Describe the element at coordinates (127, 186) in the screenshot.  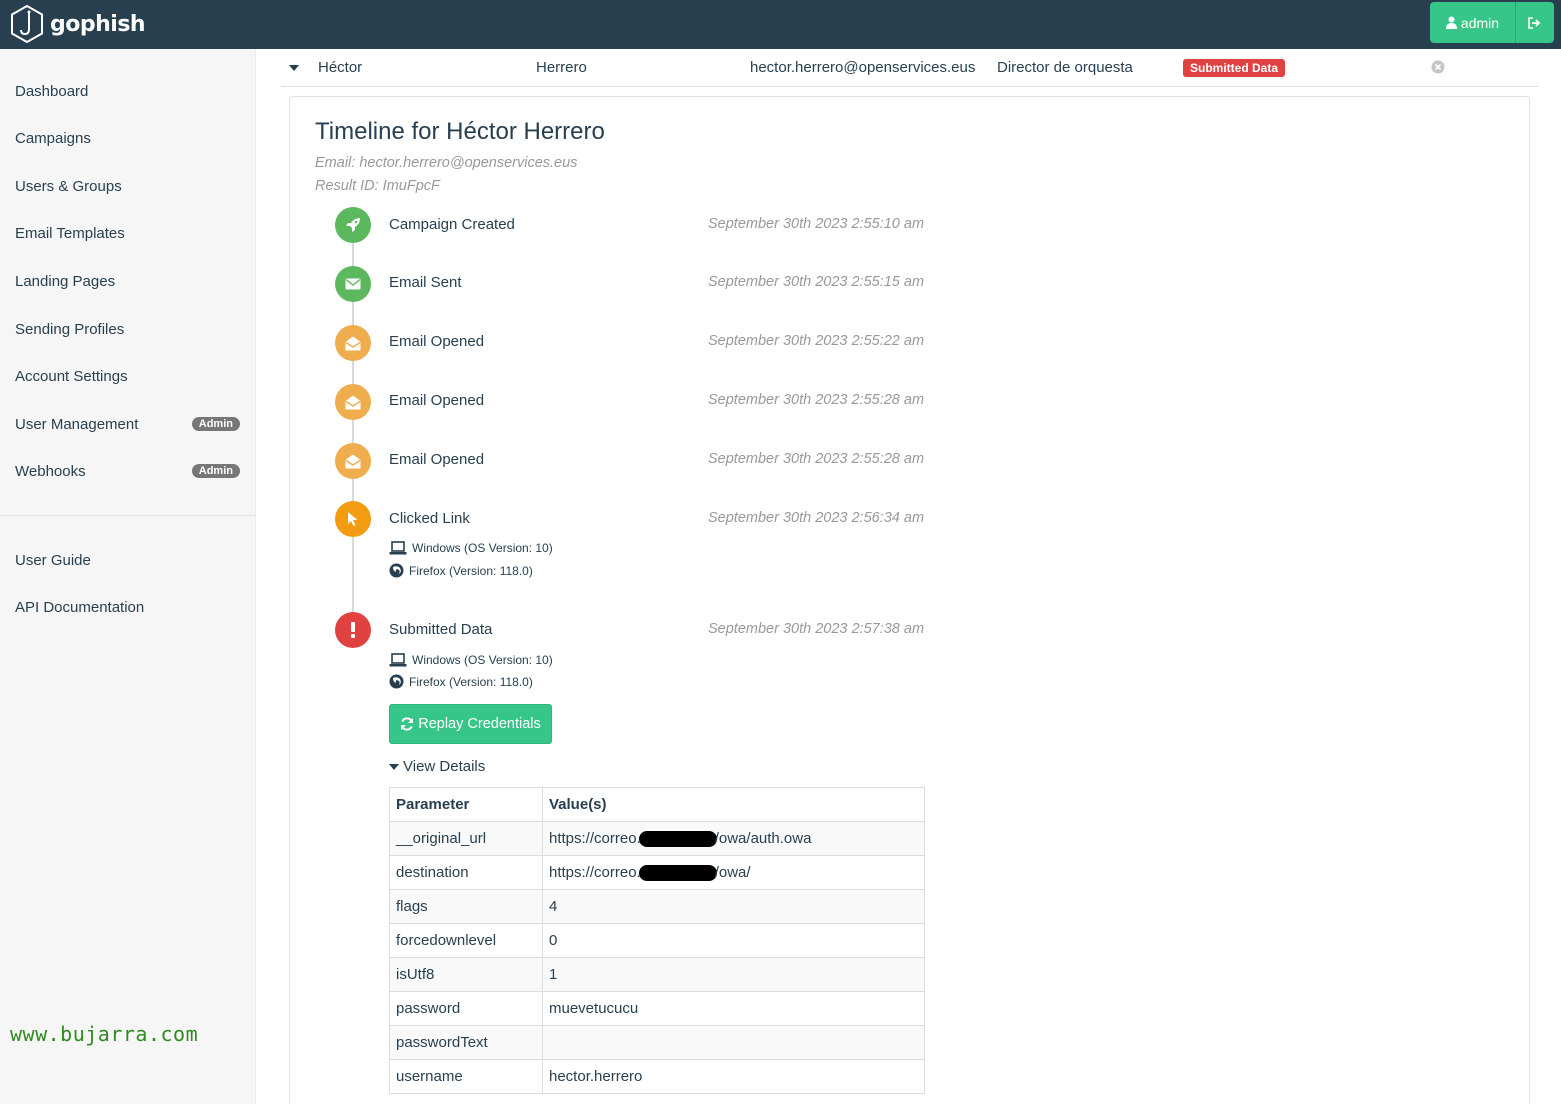
I see `sidebar-item-users-groups: Users & Groups` at that location.